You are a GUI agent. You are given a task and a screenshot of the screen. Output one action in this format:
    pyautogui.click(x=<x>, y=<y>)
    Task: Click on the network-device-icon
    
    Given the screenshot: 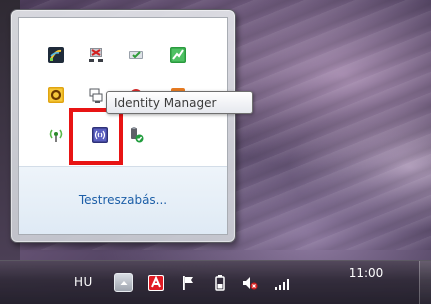 What is the action you would take?
    pyautogui.click(x=96, y=95)
    